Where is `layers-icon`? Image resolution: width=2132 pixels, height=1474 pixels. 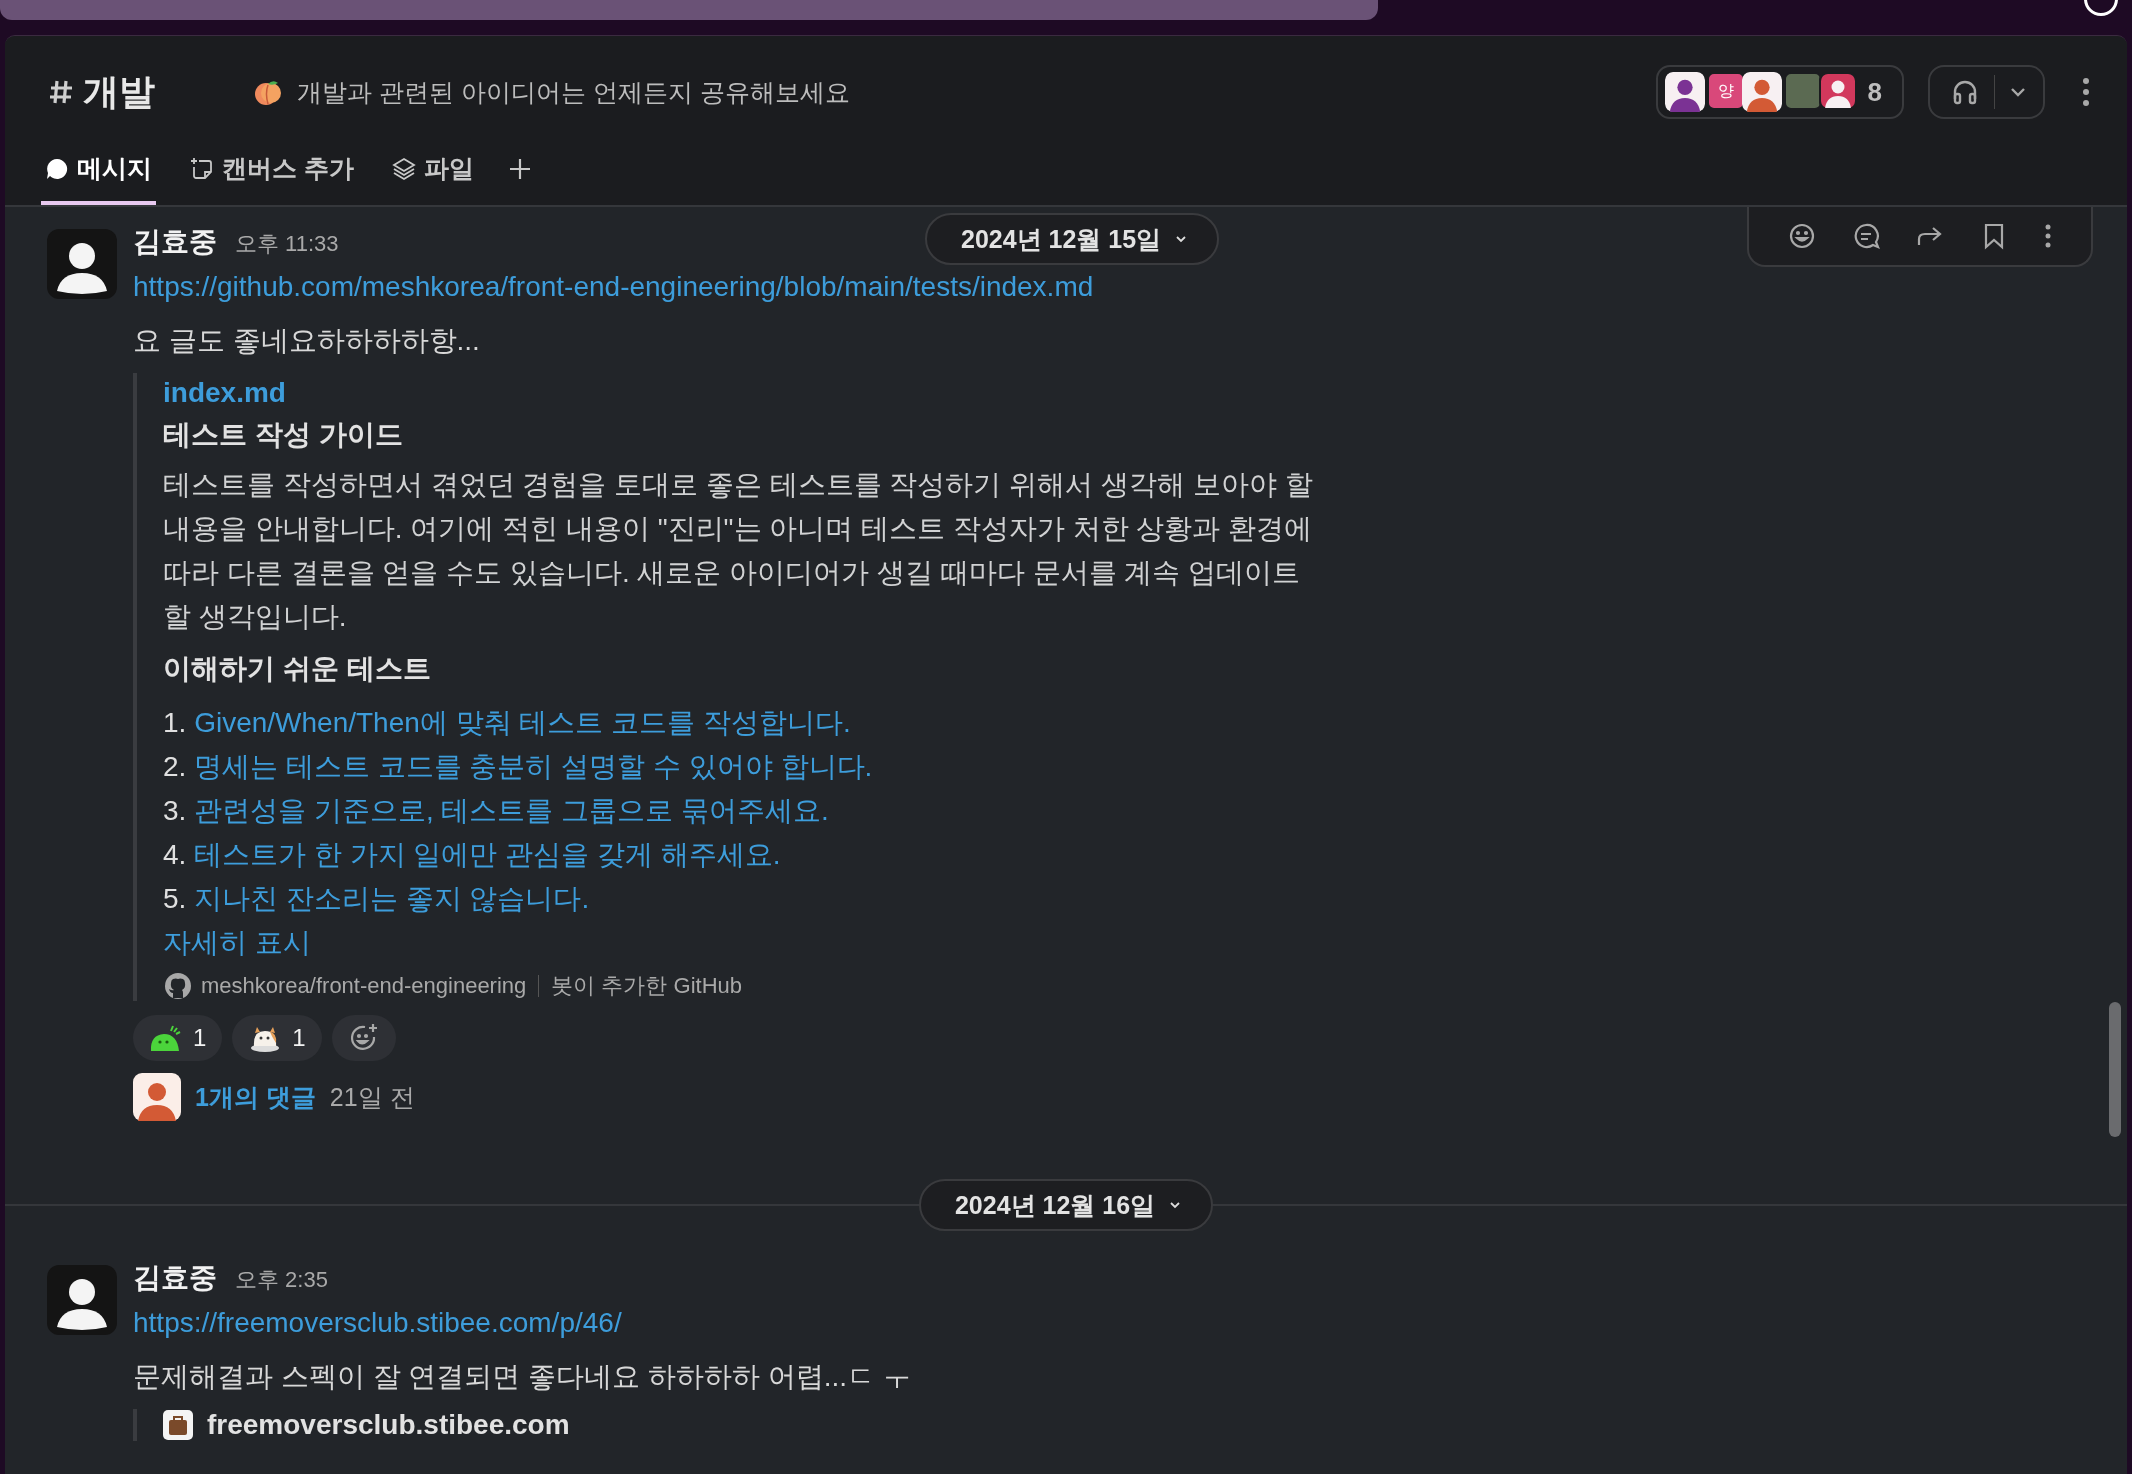
layers-icon is located at coordinates (403, 168).